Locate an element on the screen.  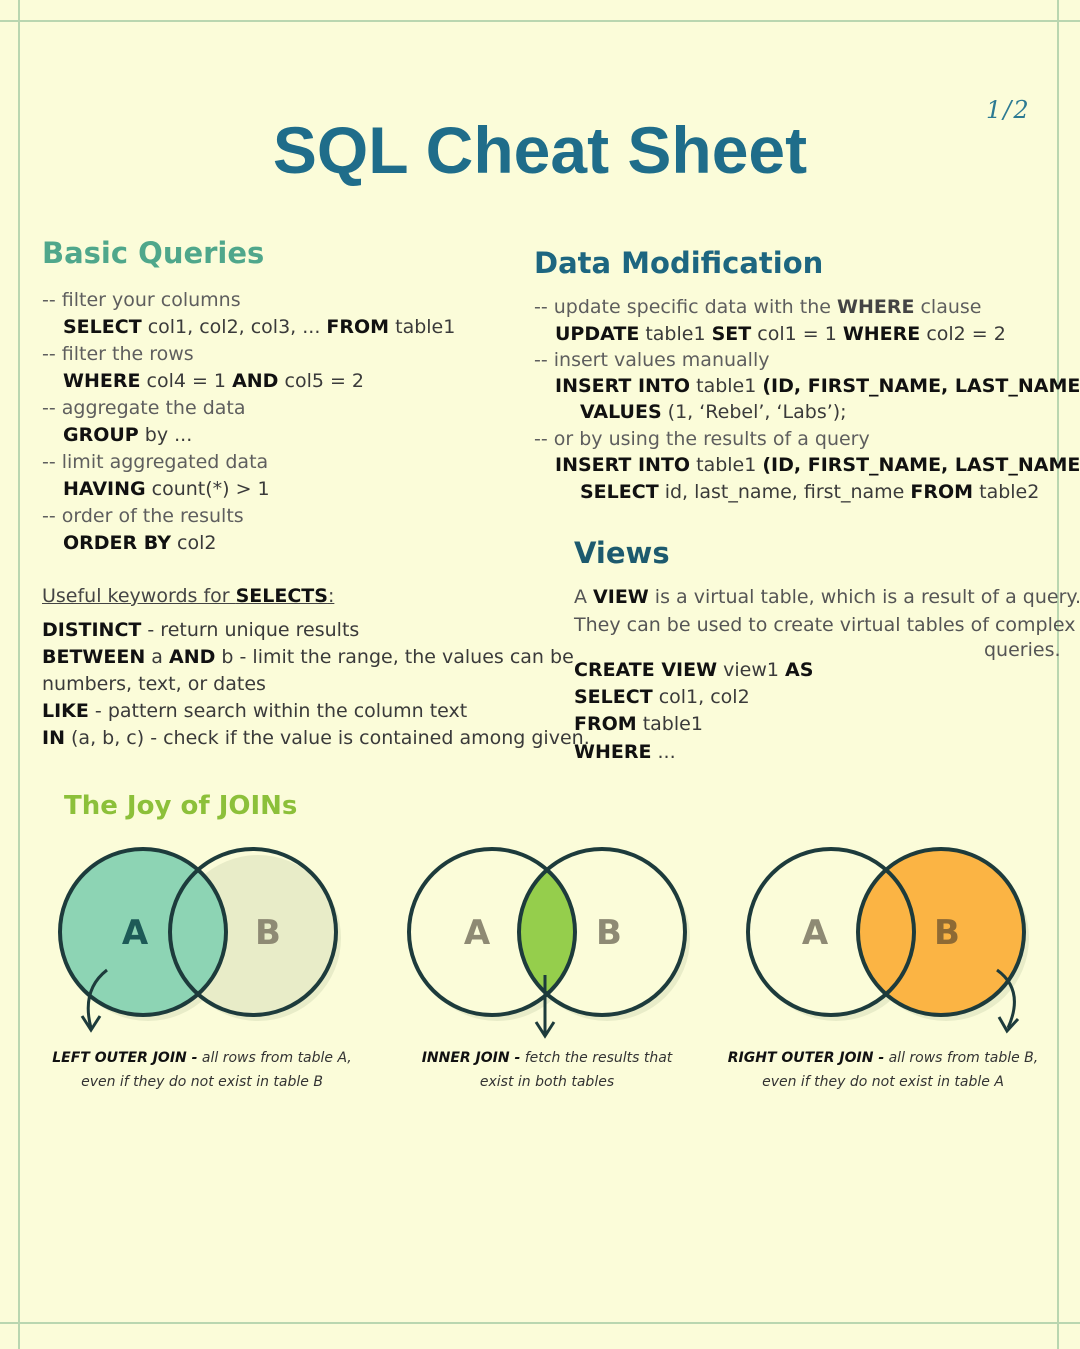
useful-colon: : is located at coordinates (331, 596).